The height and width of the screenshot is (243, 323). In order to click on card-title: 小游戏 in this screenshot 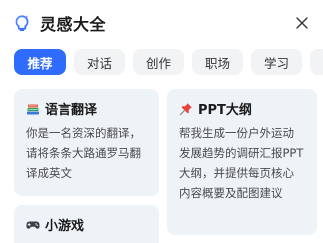, I will do `click(65, 226)`.